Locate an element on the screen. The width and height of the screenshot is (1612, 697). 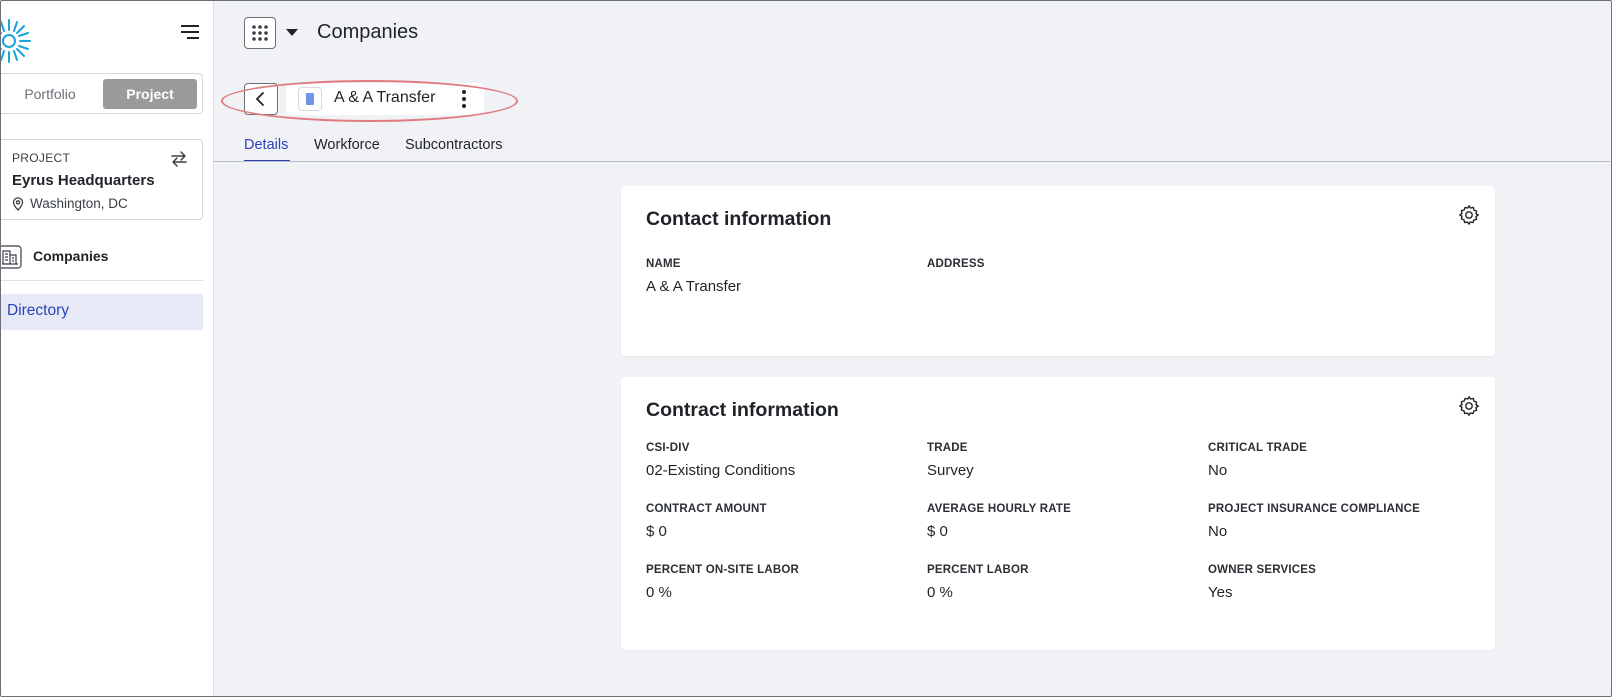
field-label: CSI-DIV is located at coordinates (668, 448).